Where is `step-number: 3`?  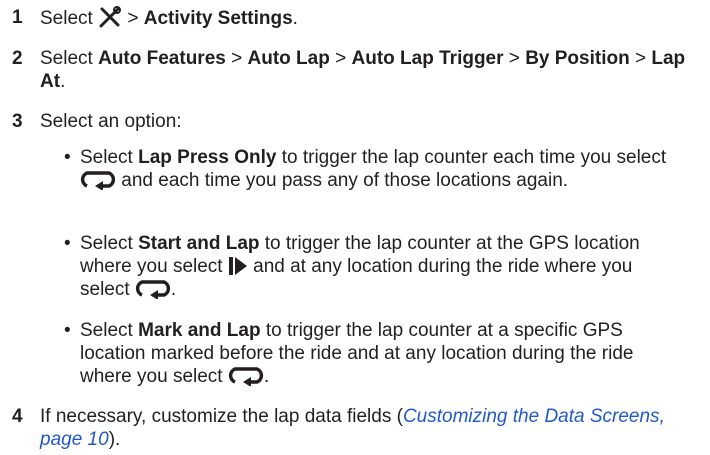
step-number: 3 is located at coordinates (17, 121).